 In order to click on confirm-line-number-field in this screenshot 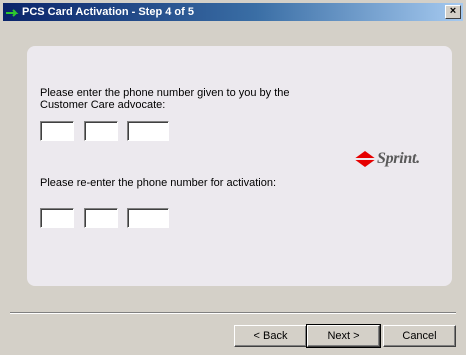, I will do `click(148, 218)`.